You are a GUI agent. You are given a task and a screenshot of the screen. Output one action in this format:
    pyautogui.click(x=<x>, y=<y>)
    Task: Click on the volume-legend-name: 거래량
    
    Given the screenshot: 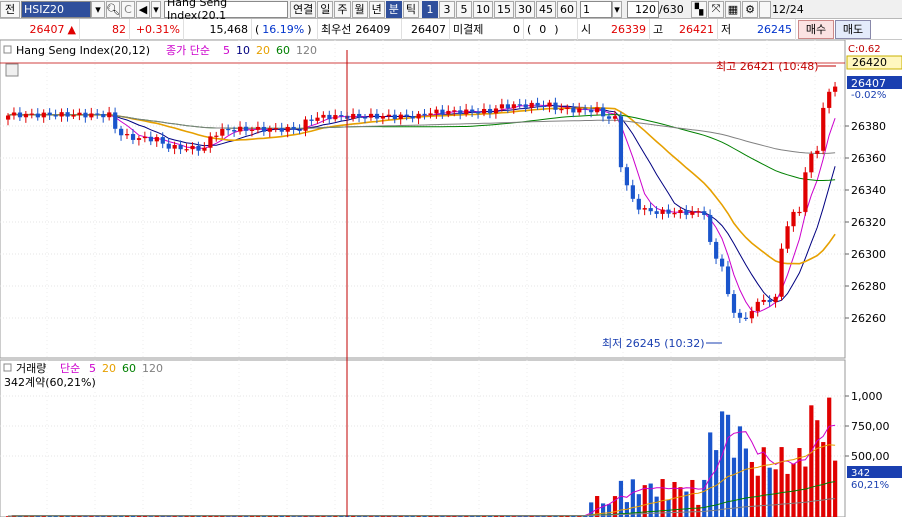 What is the action you would take?
    pyautogui.click(x=31, y=368)
    